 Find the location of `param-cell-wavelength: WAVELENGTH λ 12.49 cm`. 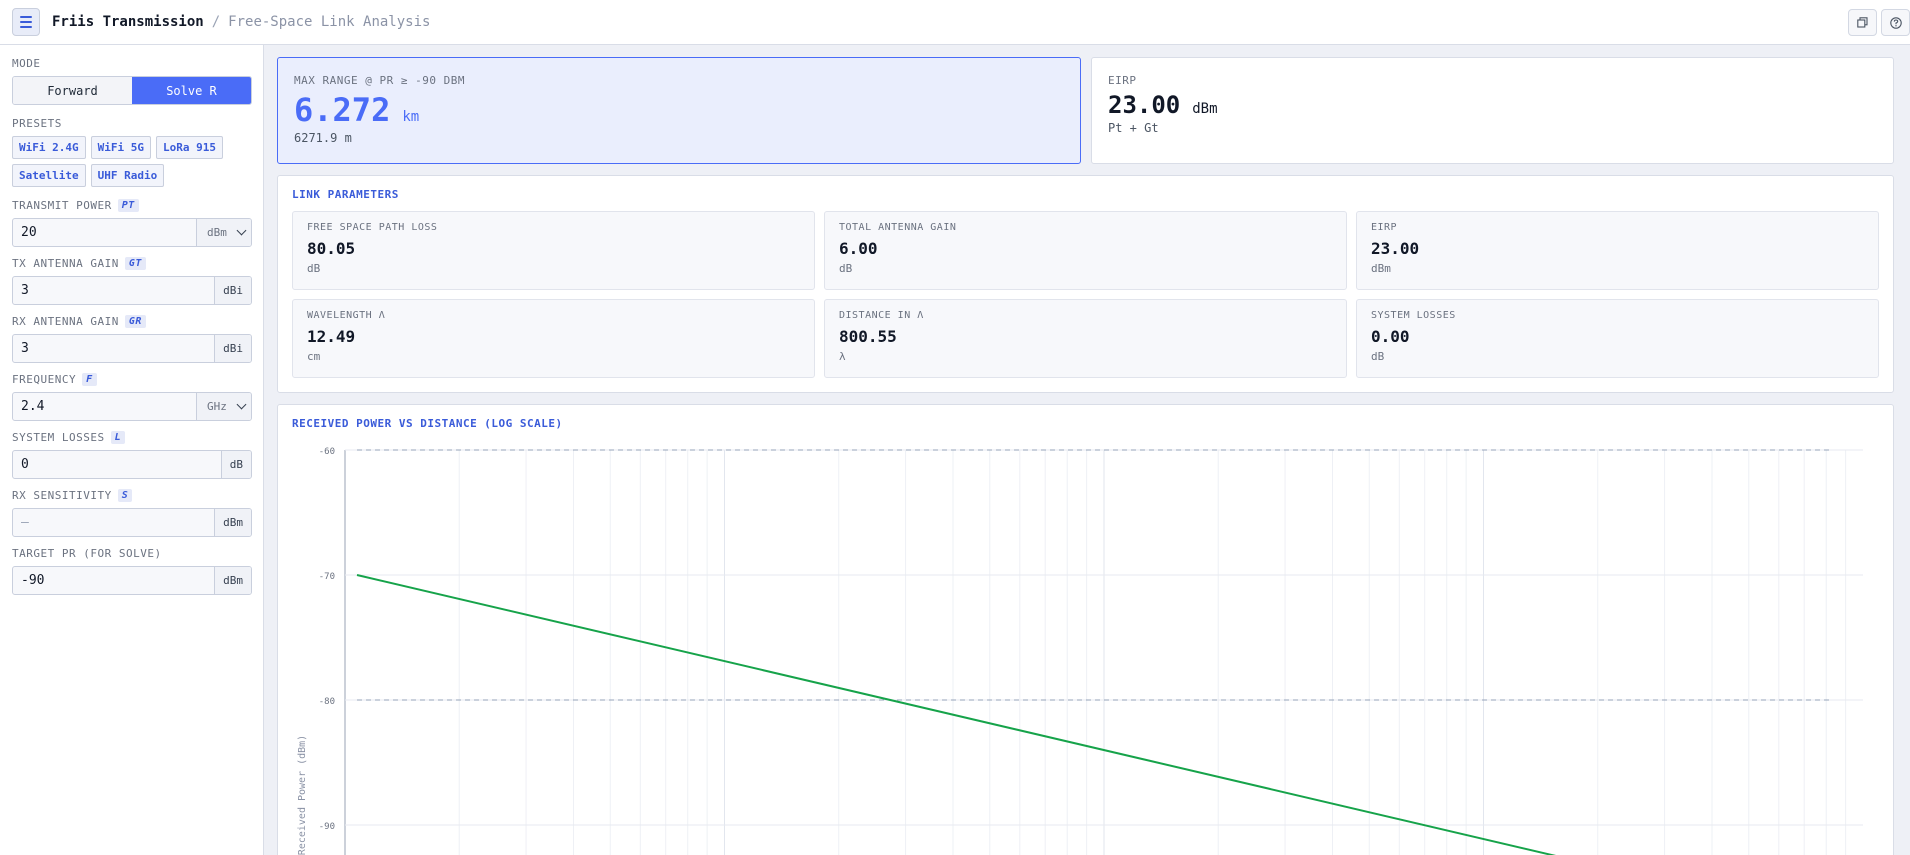

param-cell-wavelength: WAVELENGTH λ 12.49 cm is located at coordinates (553, 338).